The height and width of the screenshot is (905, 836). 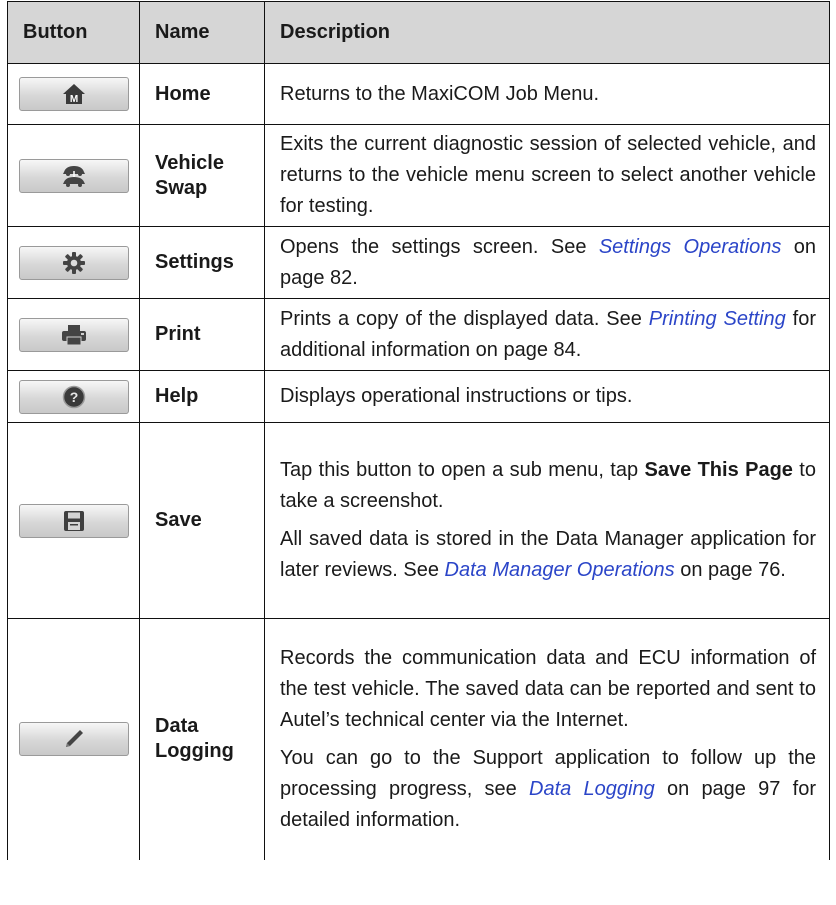 I want to click on header-name: Name, so click(x=202, y=32).